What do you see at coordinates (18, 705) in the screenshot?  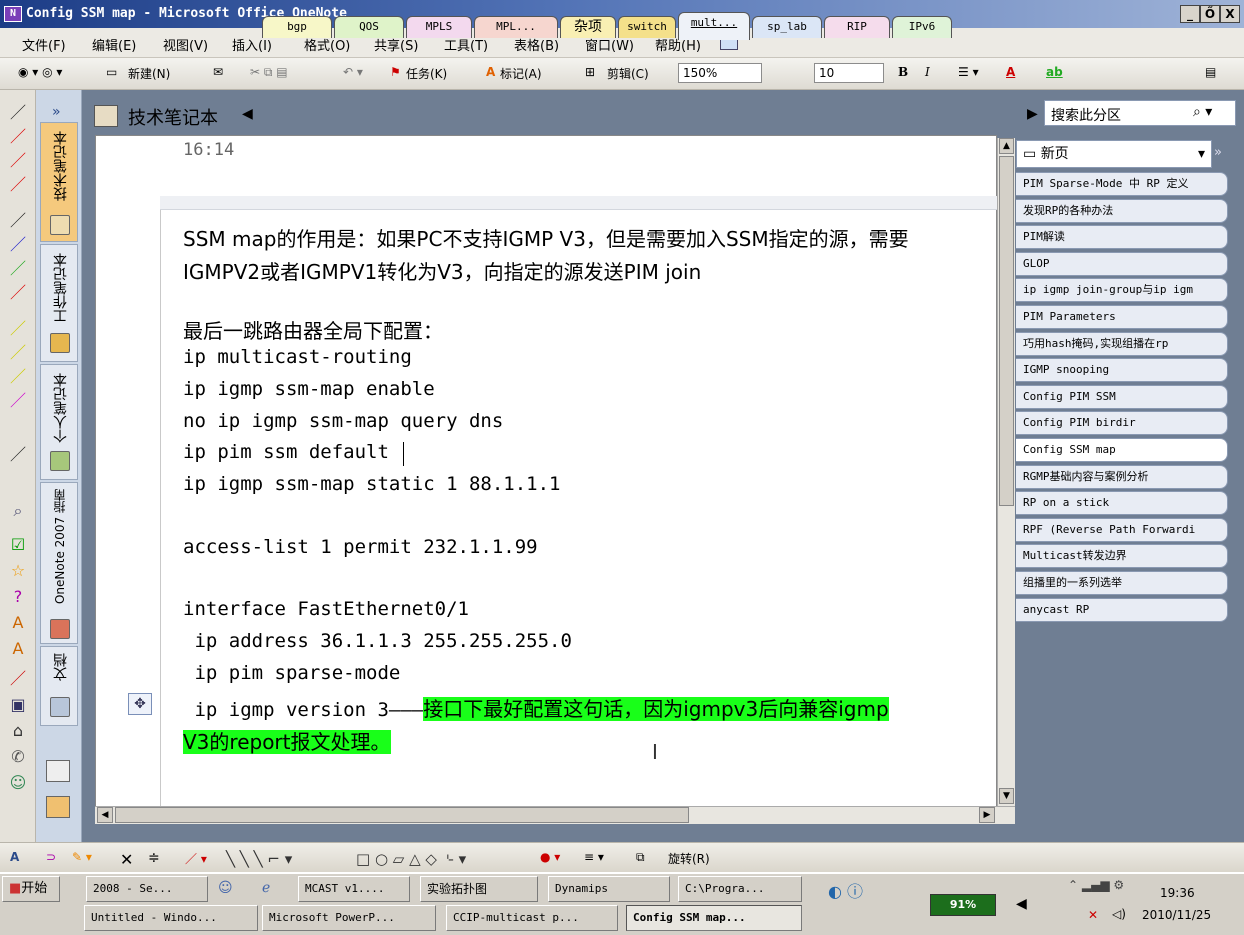 I see `contact-icon: ▣` at bounding box center [18, 705].